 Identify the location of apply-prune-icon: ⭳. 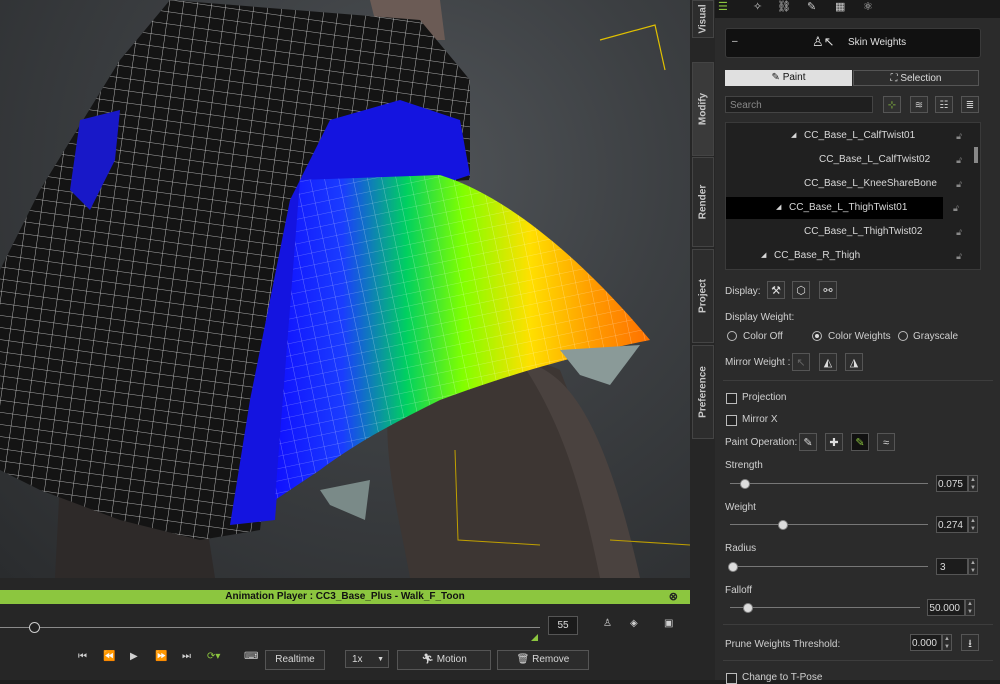
(970, 642).